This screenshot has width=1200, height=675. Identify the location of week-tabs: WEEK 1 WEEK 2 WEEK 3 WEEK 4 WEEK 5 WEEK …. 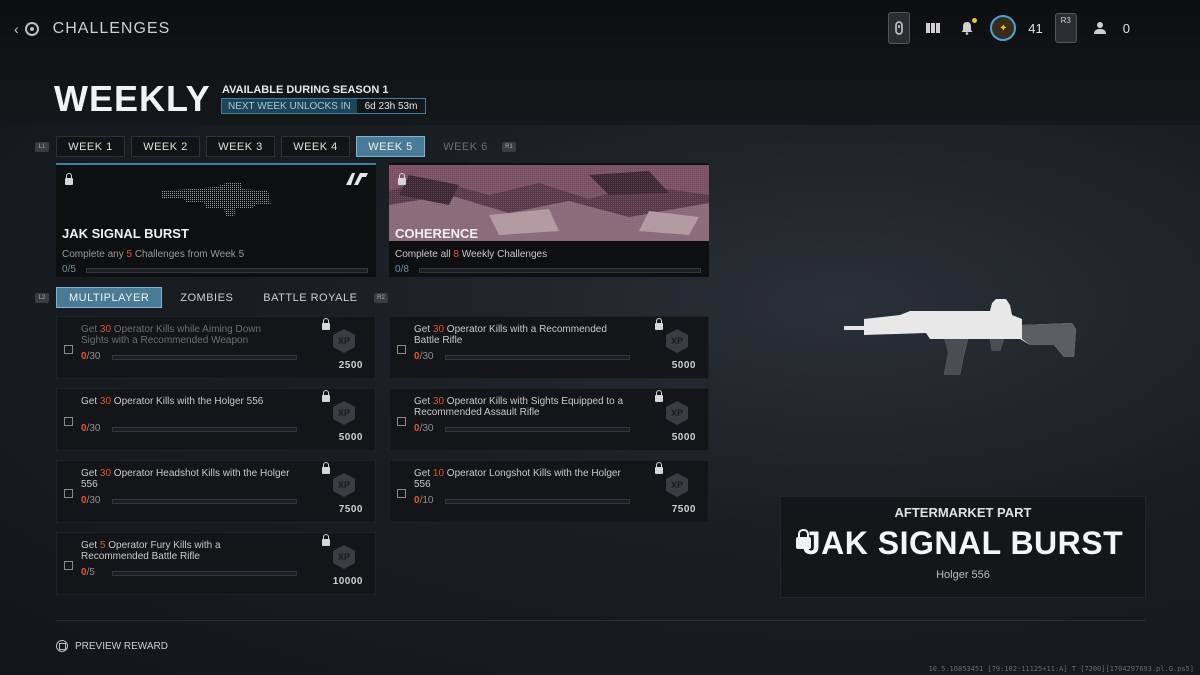
(278, 146).